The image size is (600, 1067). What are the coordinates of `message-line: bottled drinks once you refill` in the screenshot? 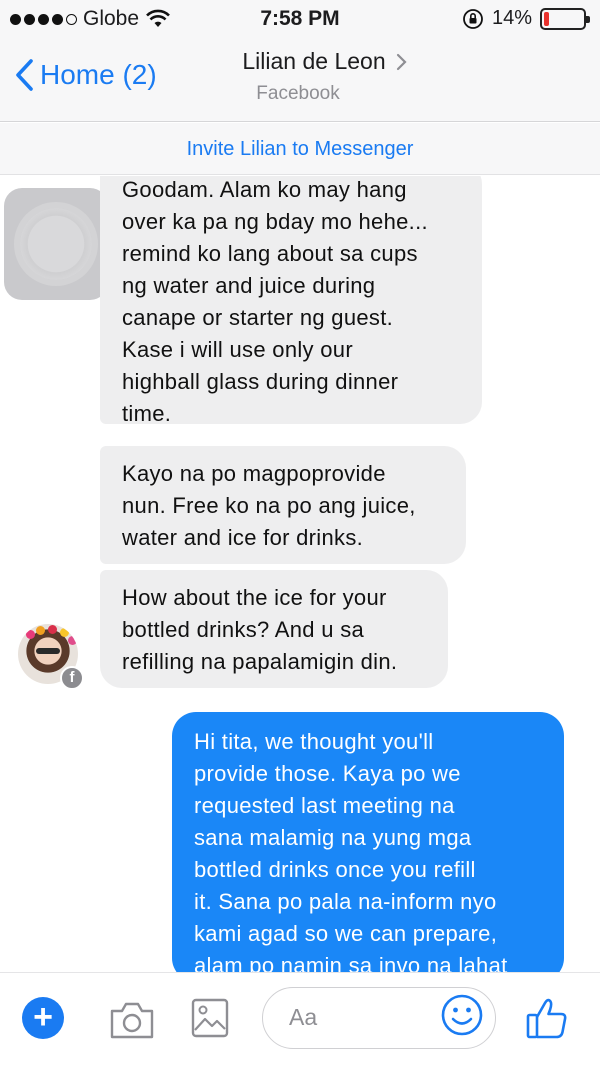 It's located at (335, 869).